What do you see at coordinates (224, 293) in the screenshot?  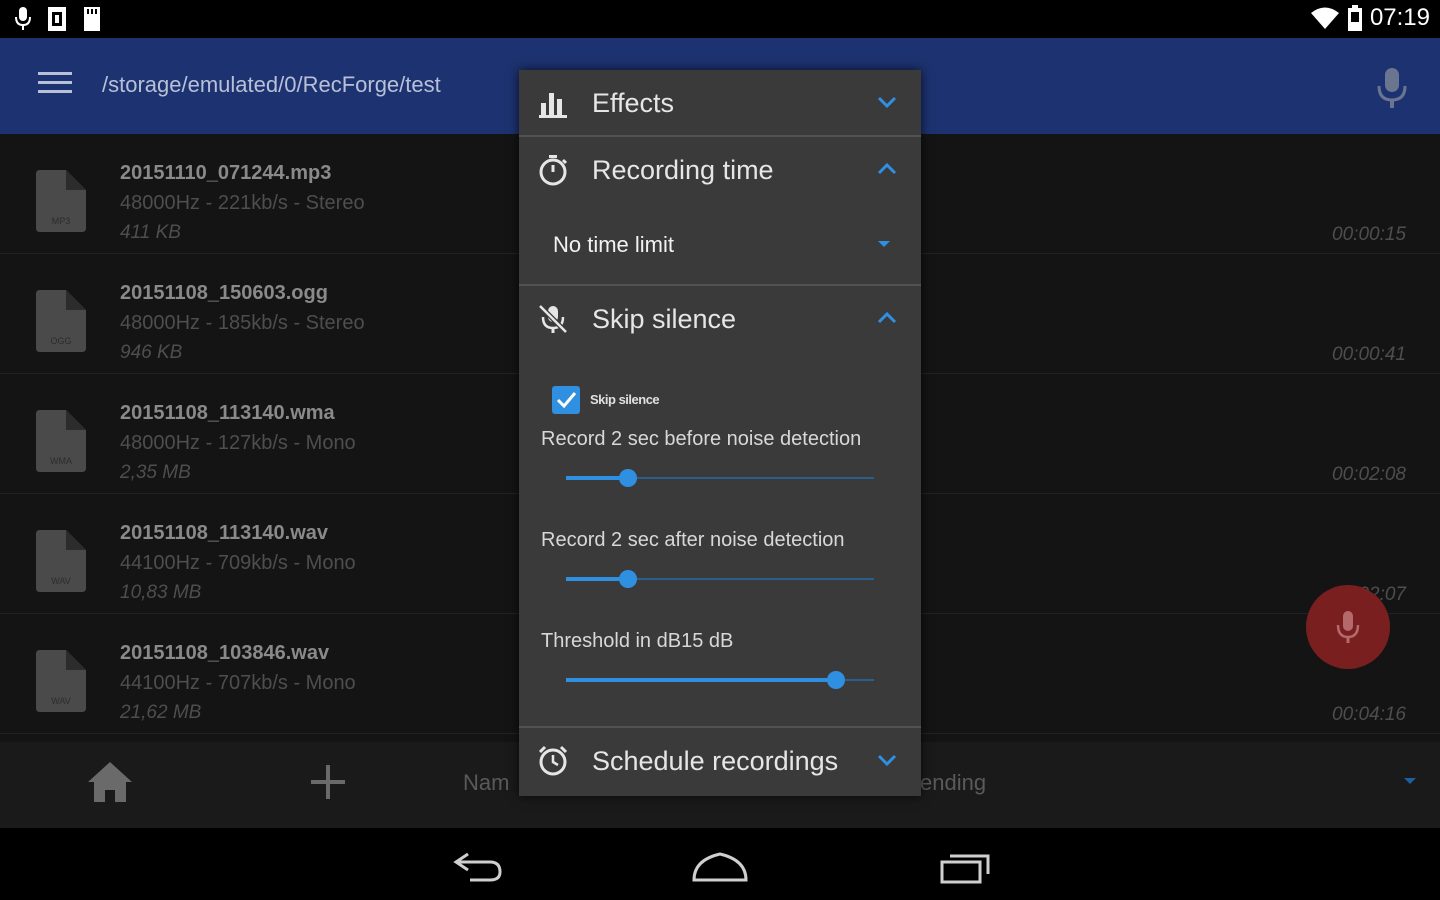 I see `file-name: 20151108_150603.ogg` at bounding box center [224, 293].